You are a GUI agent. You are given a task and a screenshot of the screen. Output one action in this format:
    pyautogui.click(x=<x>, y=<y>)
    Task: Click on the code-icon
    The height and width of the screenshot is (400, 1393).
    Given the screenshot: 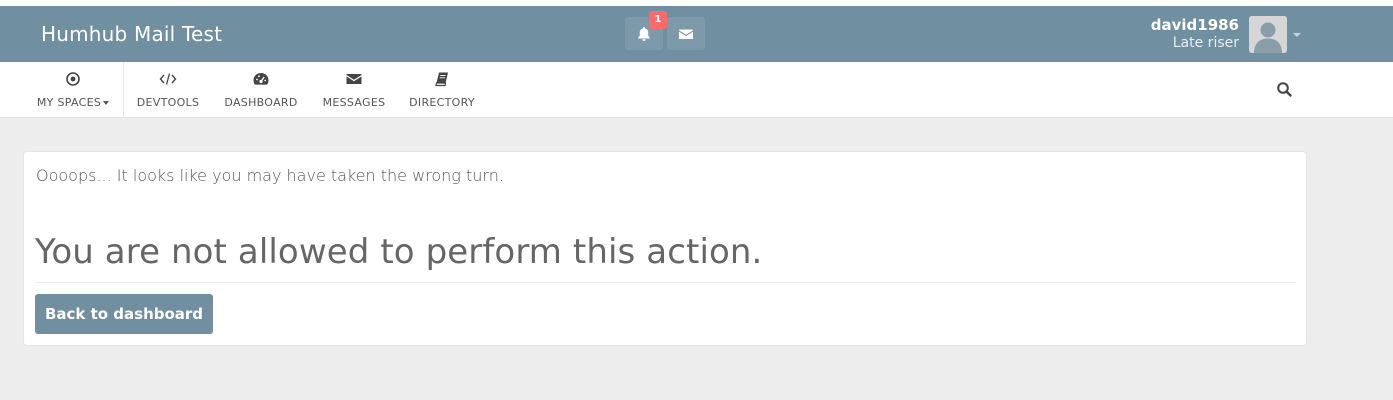 What is the action you would take?
    pyautogui.click(x=168, y=80)
    